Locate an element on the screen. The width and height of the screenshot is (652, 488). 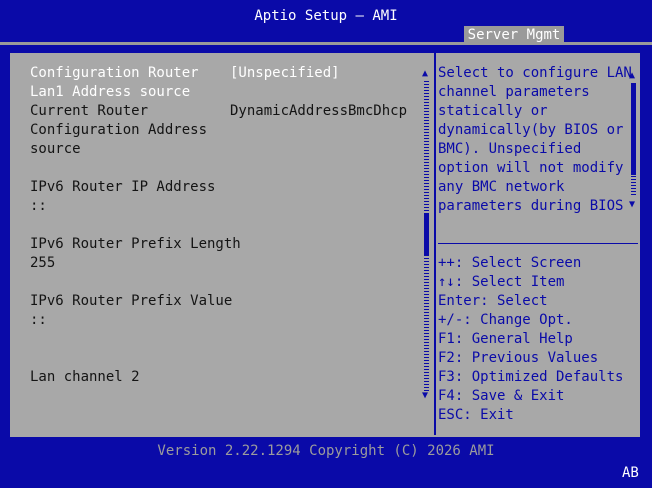
key-change-opt: +/-: Change Opt. is located at coordinates (505, 320).